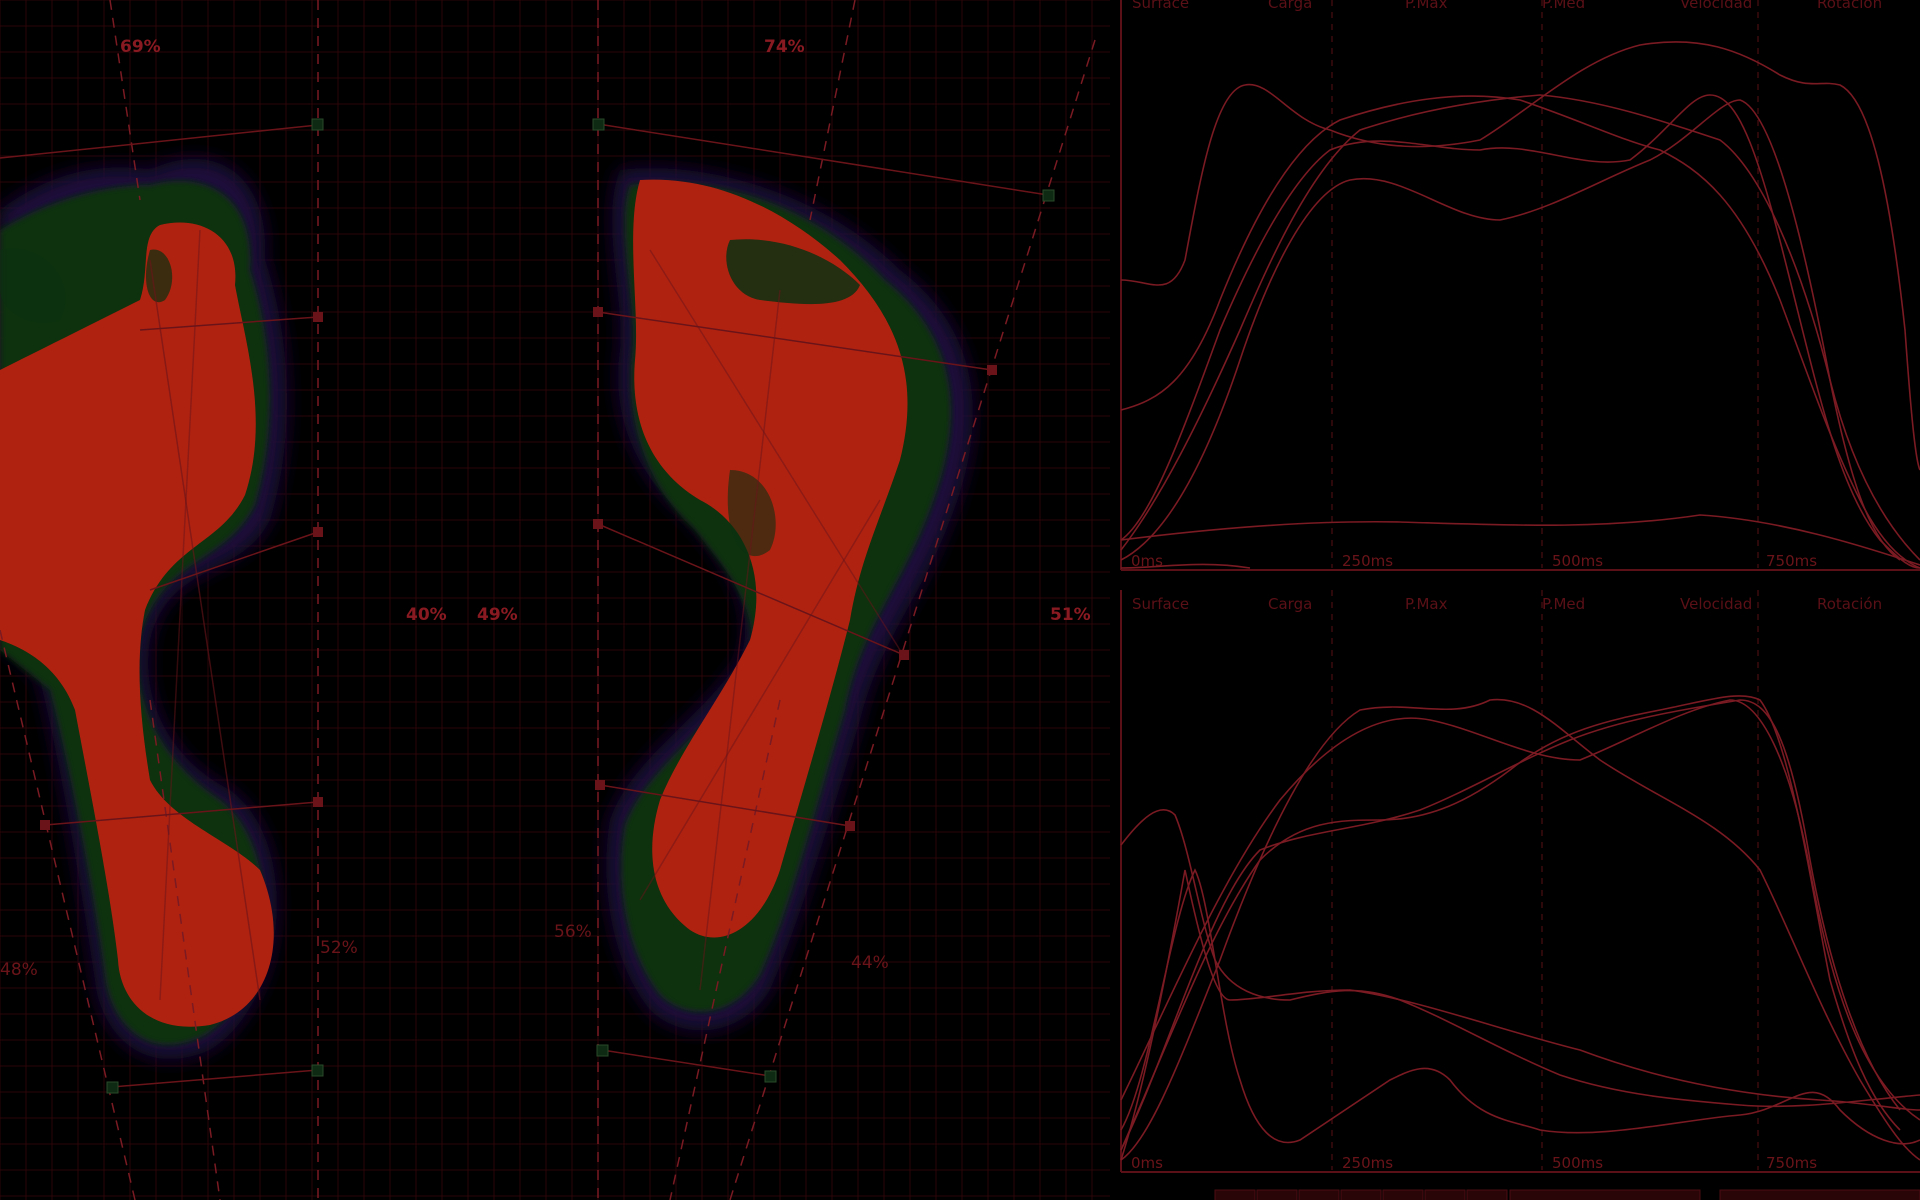  What do you see at coordinates (140, 47) in the screenshot?
I see `left-foot-top-percent: 69%` at bounding box center [140, 47].